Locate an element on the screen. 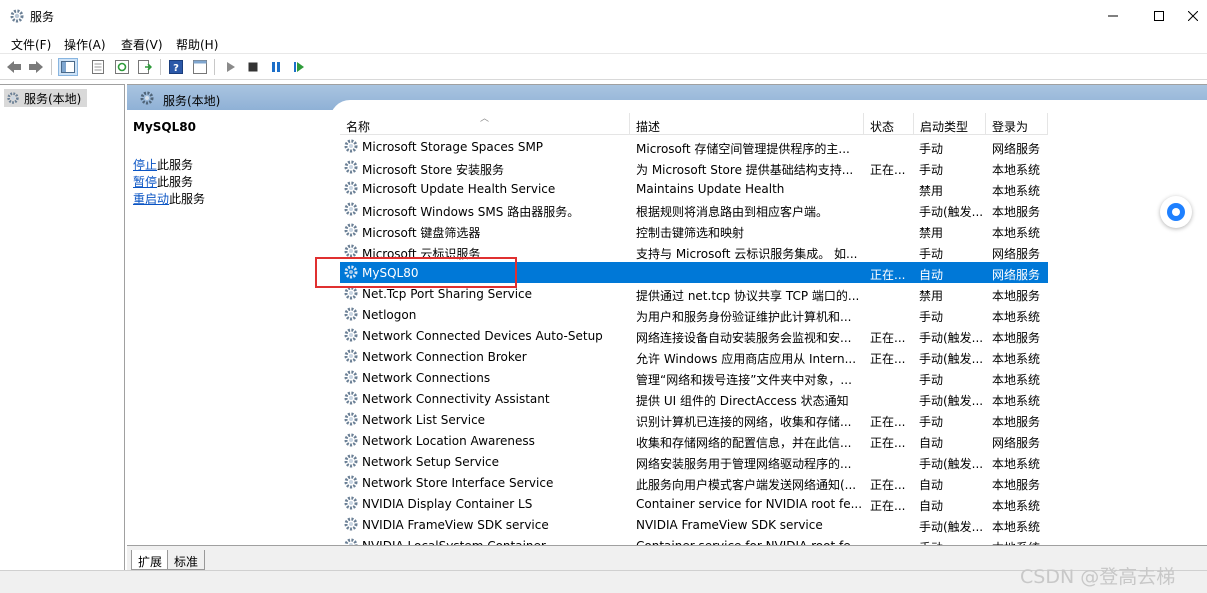 This screenshot has height=593, width=1207. cell-description: 根据规则将消息路由到相应客户端。 is located at coordinates (732, 212).